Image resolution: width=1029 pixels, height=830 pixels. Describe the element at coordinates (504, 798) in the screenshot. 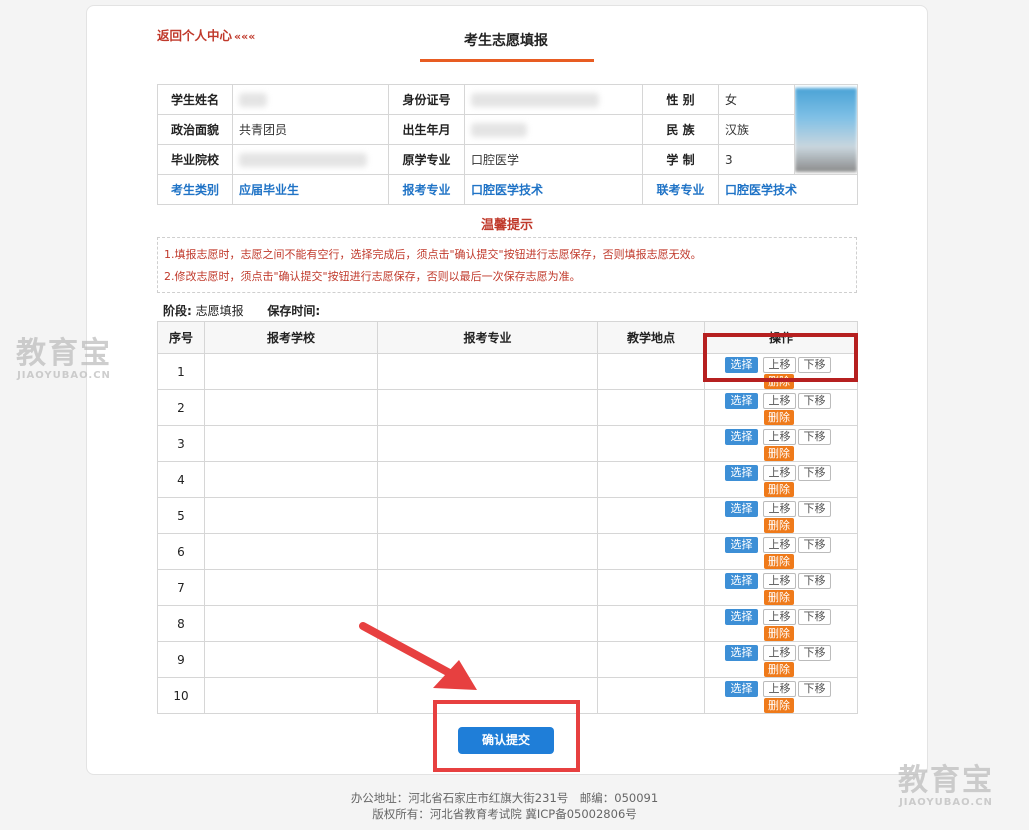

I see `footer-address: 办公地址：河北省石家庄市红旗大街231号 邮编：050091` at that location.